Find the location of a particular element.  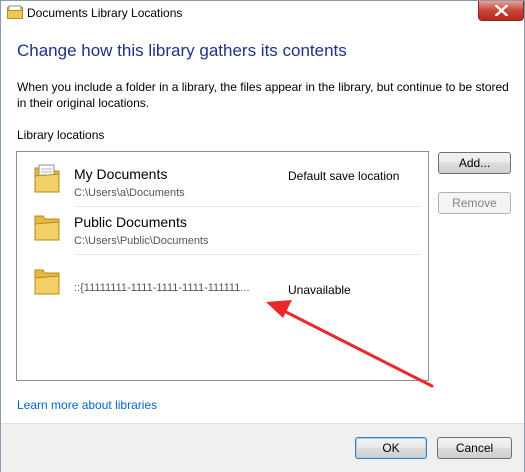

library-icon is located at coordinates (15, 12).